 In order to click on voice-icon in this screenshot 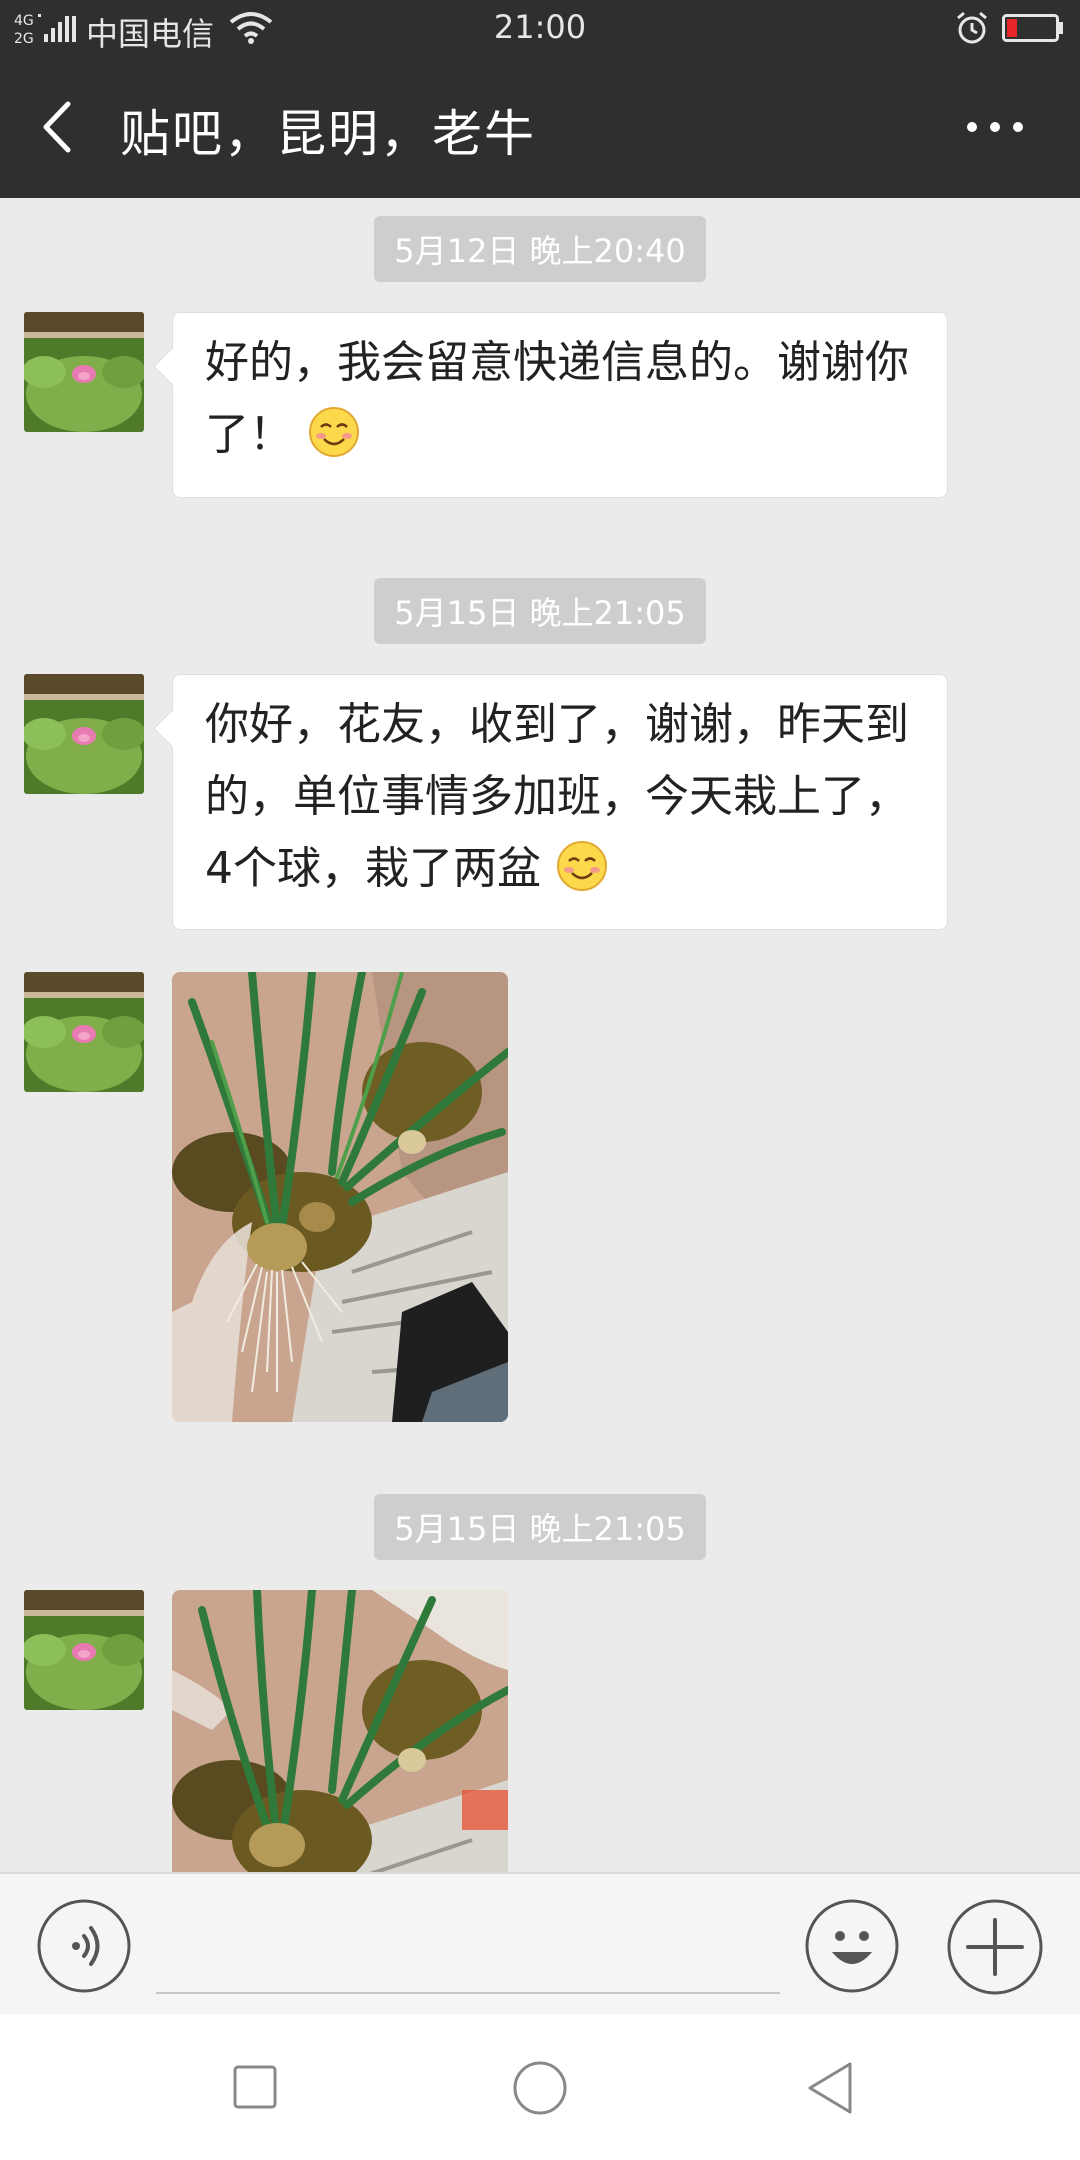, I will do `click(84, 1946)`.